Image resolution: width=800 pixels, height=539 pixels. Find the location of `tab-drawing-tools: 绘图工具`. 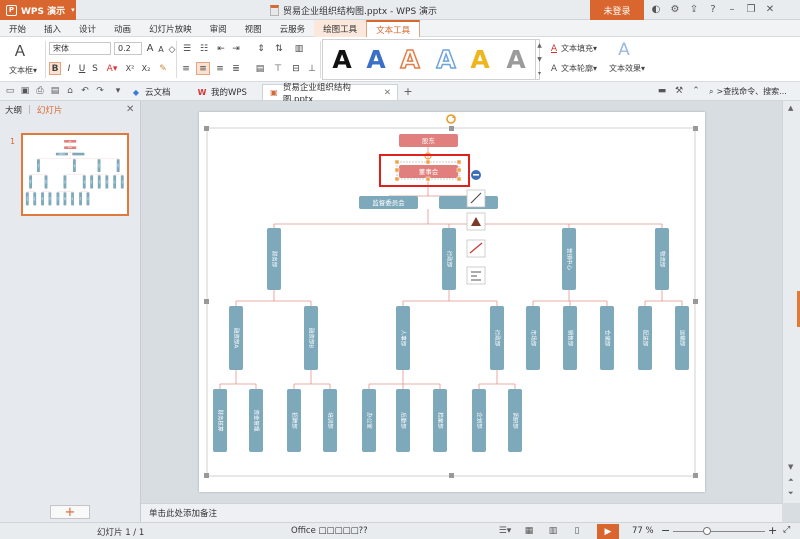

tab-drawing-tools: 绘图工具 is located at coordinates (340, 28).